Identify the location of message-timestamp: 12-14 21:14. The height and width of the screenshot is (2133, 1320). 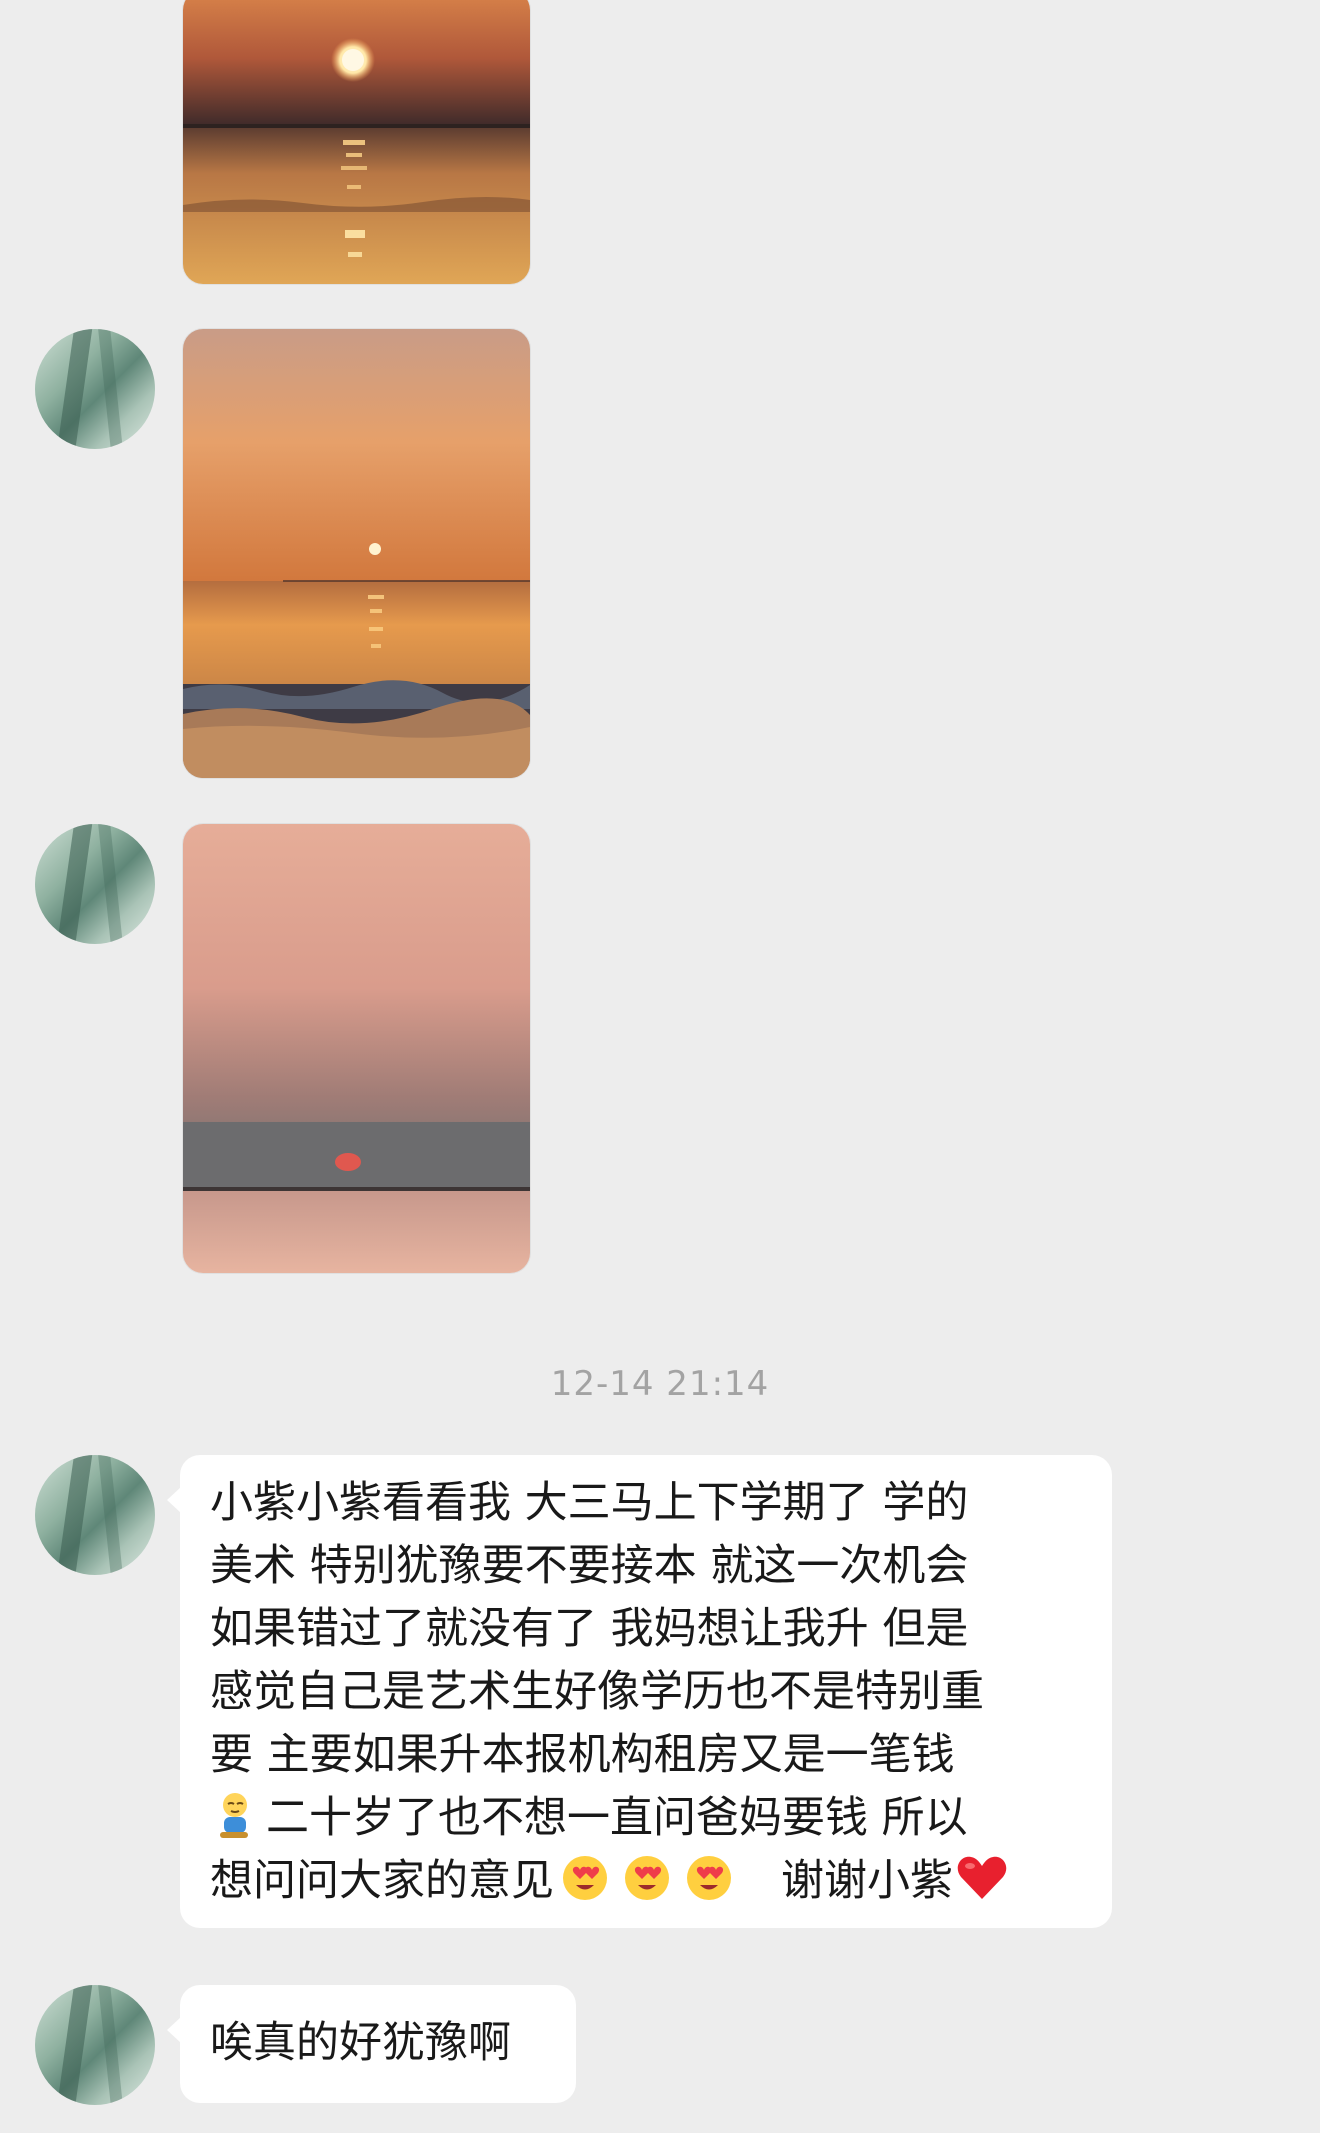
(660, 1384).